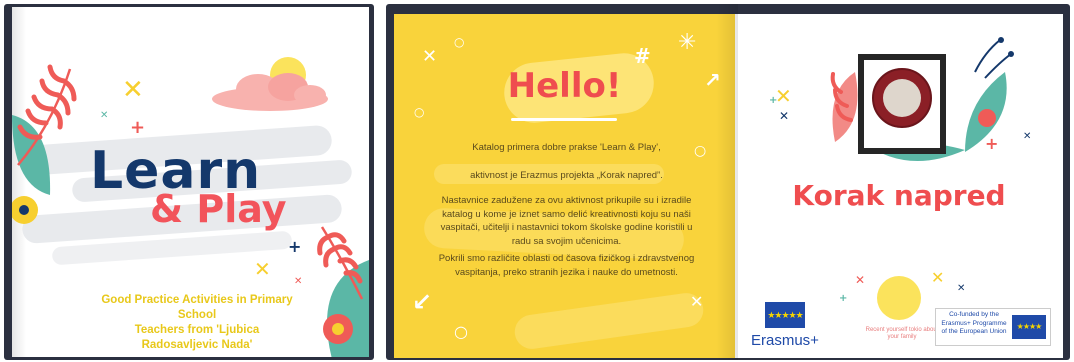  I want to click on cover-subtitle-line: School, so click(197, 315).